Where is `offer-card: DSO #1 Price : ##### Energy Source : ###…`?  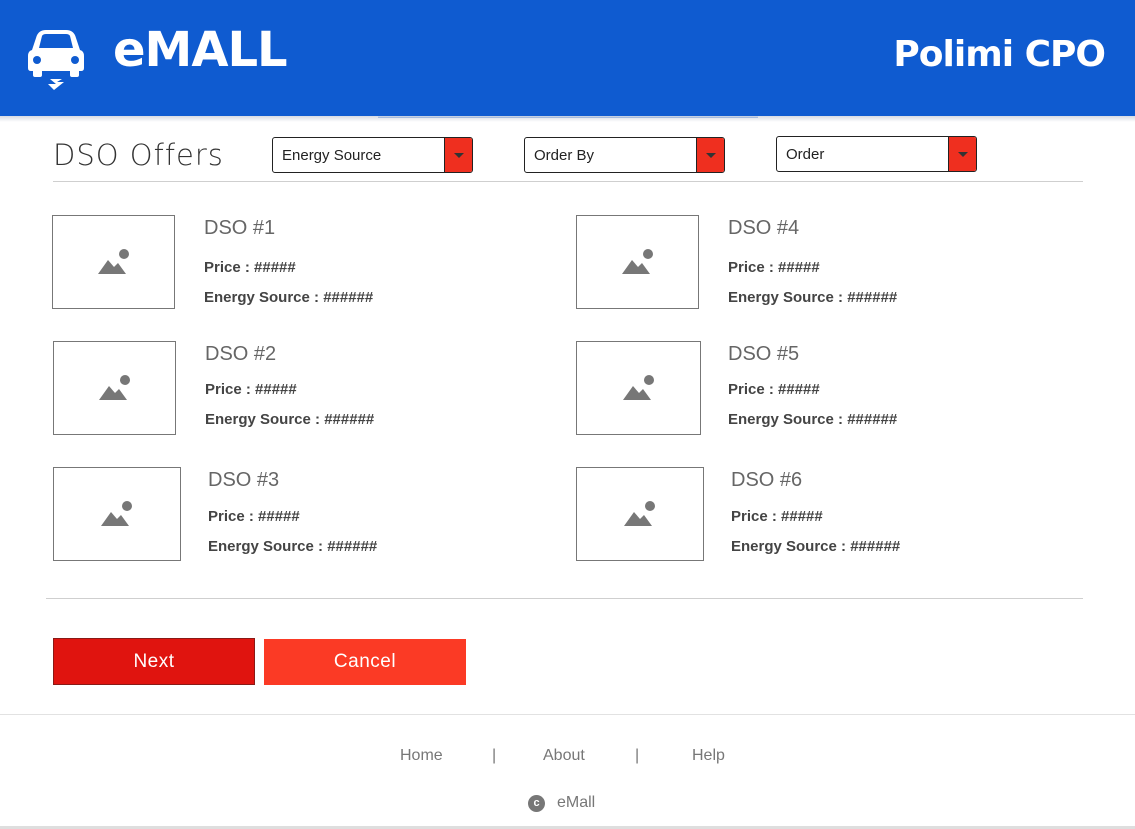 offer-card: DSO #1 Price : ##### Energy Source : ###… is located at coordinates (292, 265).